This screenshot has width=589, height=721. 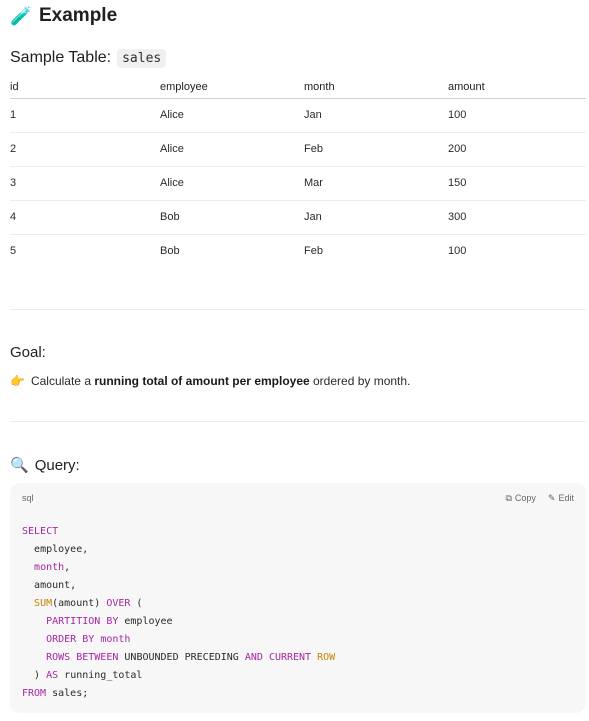 What do you see at coordinates (298, 498) in the screenshot?
I see `code-block-header: sql ⧉ Copy ✎ Edit` at bounding box center [298, 498].